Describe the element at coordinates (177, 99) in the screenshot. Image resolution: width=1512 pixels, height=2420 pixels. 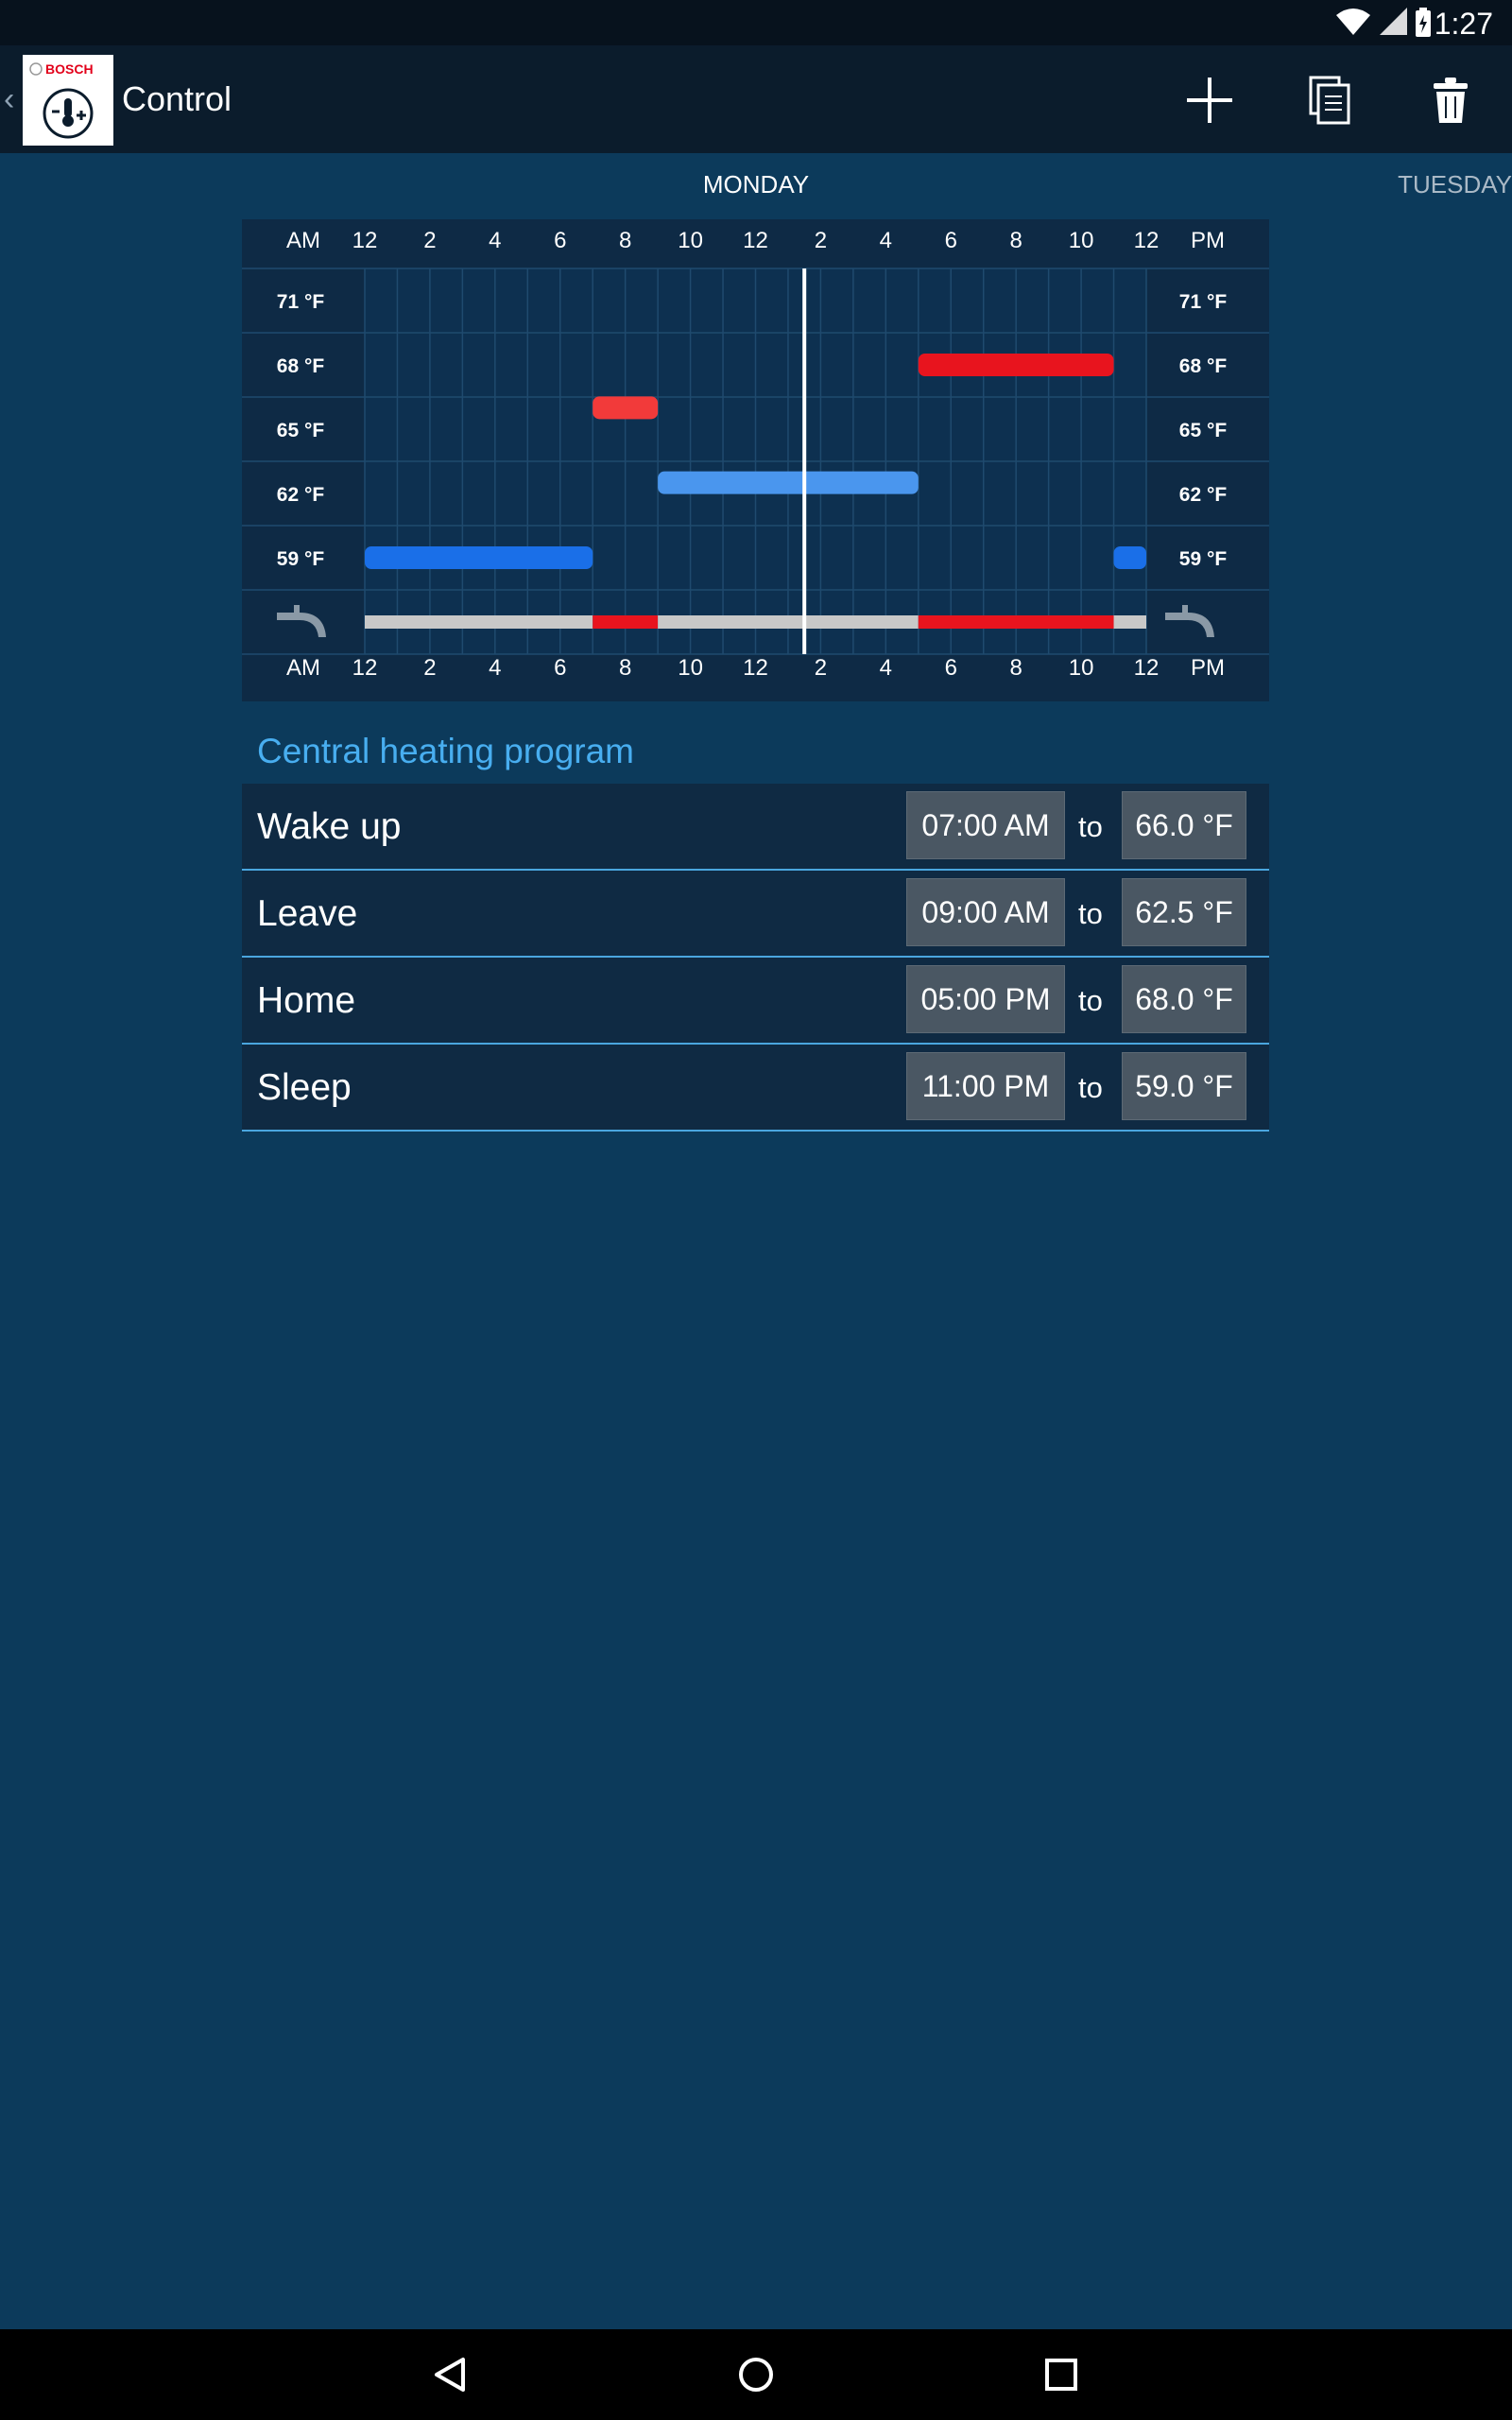
I see `page-title: Control` at that location.